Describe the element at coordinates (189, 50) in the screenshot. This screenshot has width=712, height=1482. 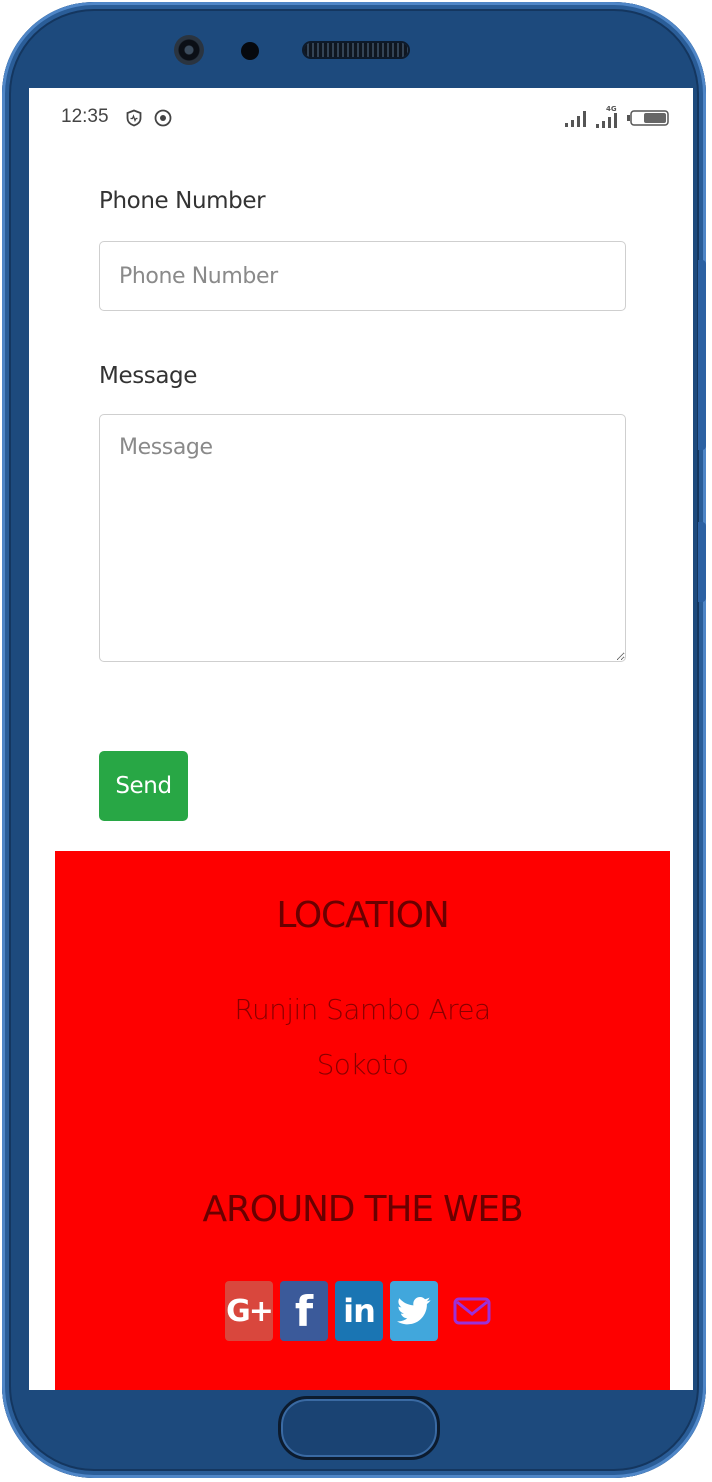
I see `front-camera-icon` at that location.